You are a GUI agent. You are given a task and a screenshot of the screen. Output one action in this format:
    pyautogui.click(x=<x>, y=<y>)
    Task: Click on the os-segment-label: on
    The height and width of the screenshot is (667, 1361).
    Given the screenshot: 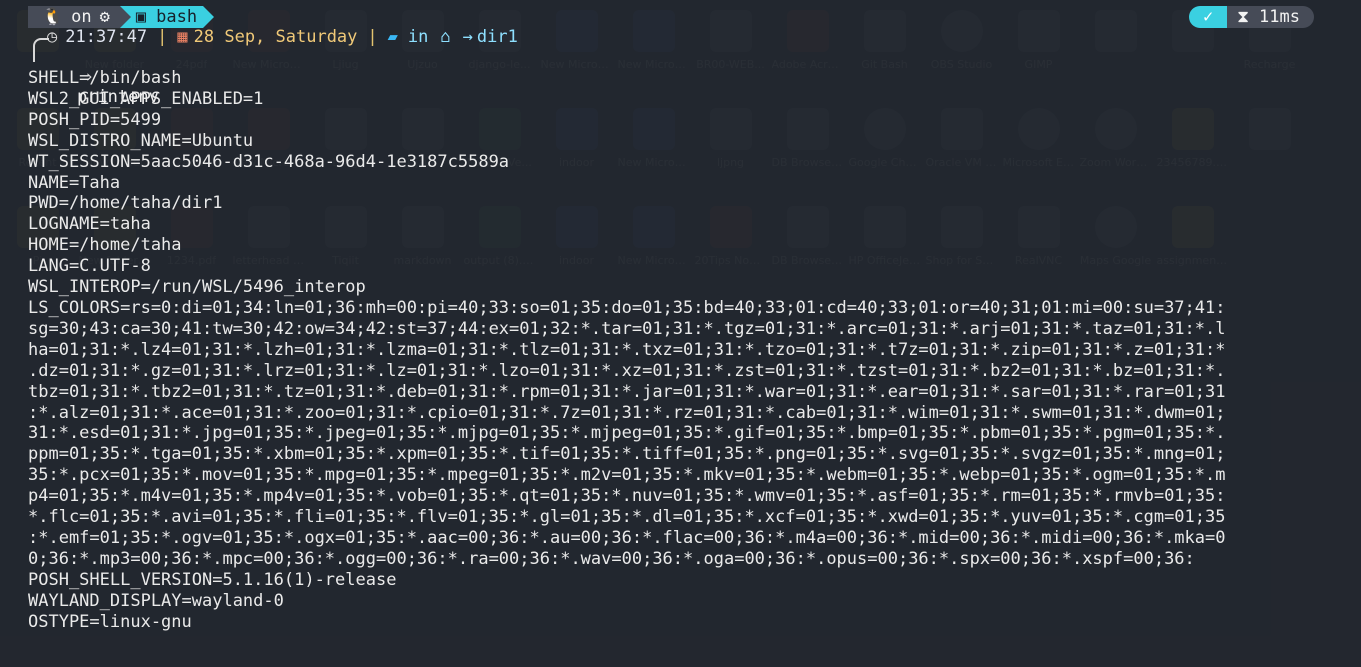 What is the action you would take?
    pyautogui.click(x=81, y=17)
    